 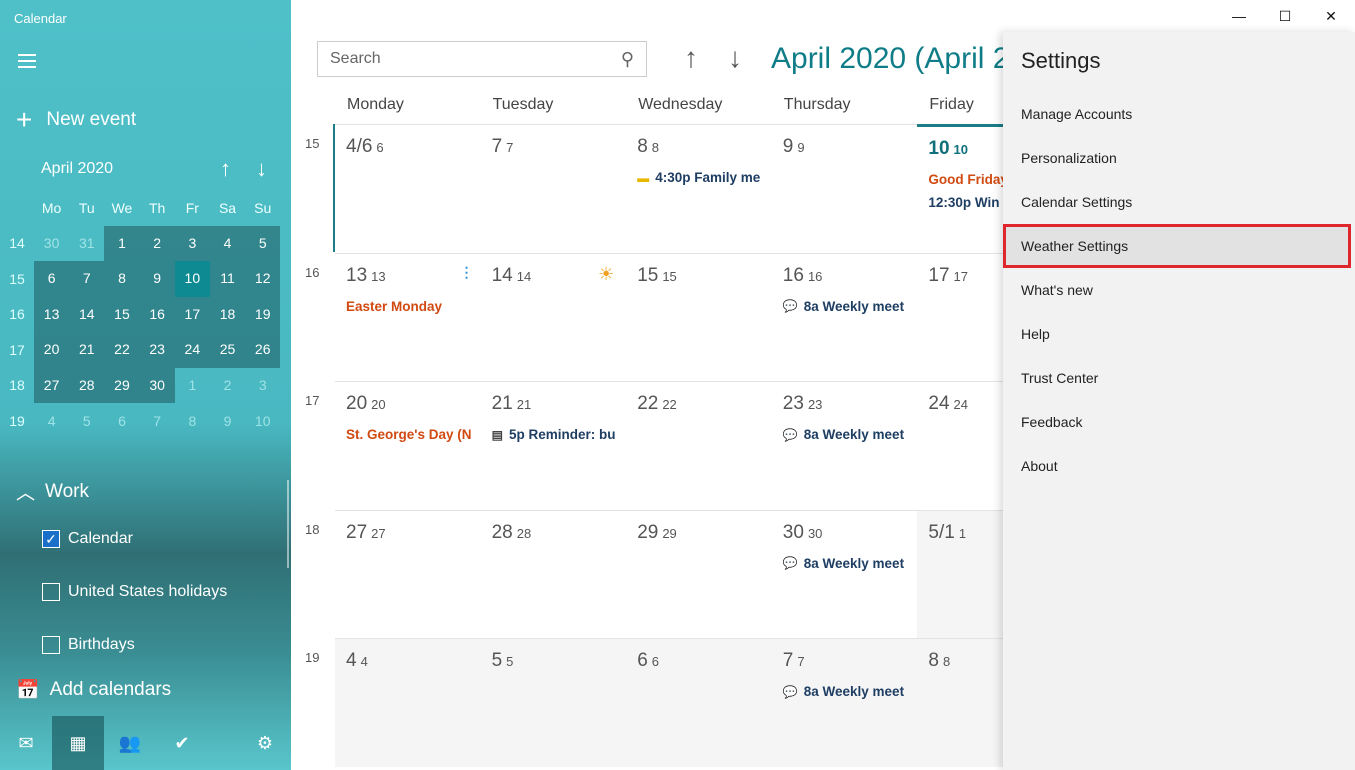 What do you see at coordinates (735, 58) in the screenshot?
I see `next-arrow-icon: ↓` at bounding box center [735, 58].